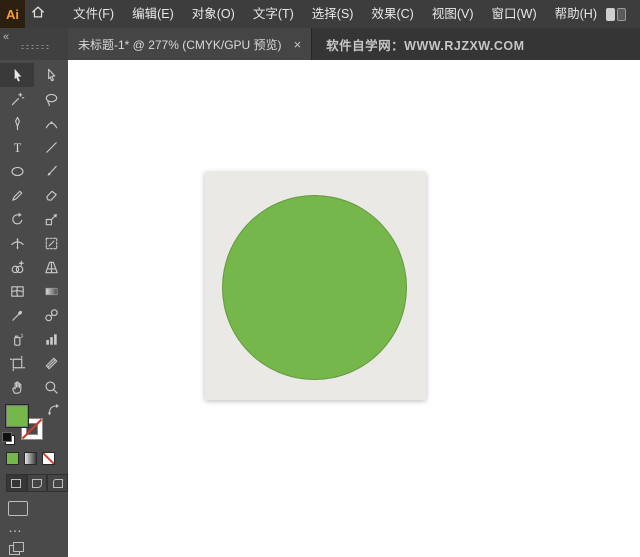 This screenshot has height=557, width=640. I want to click on app-logo: Ai, so click(13, 14).